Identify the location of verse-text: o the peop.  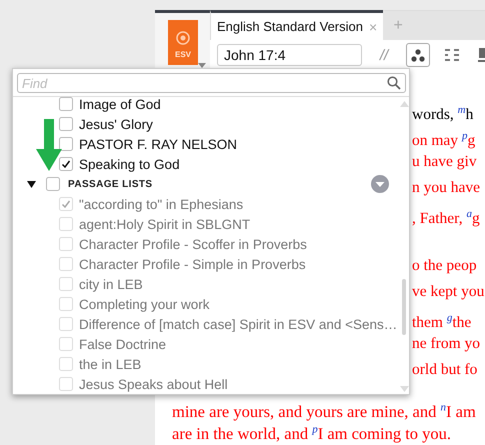
(444, 265).